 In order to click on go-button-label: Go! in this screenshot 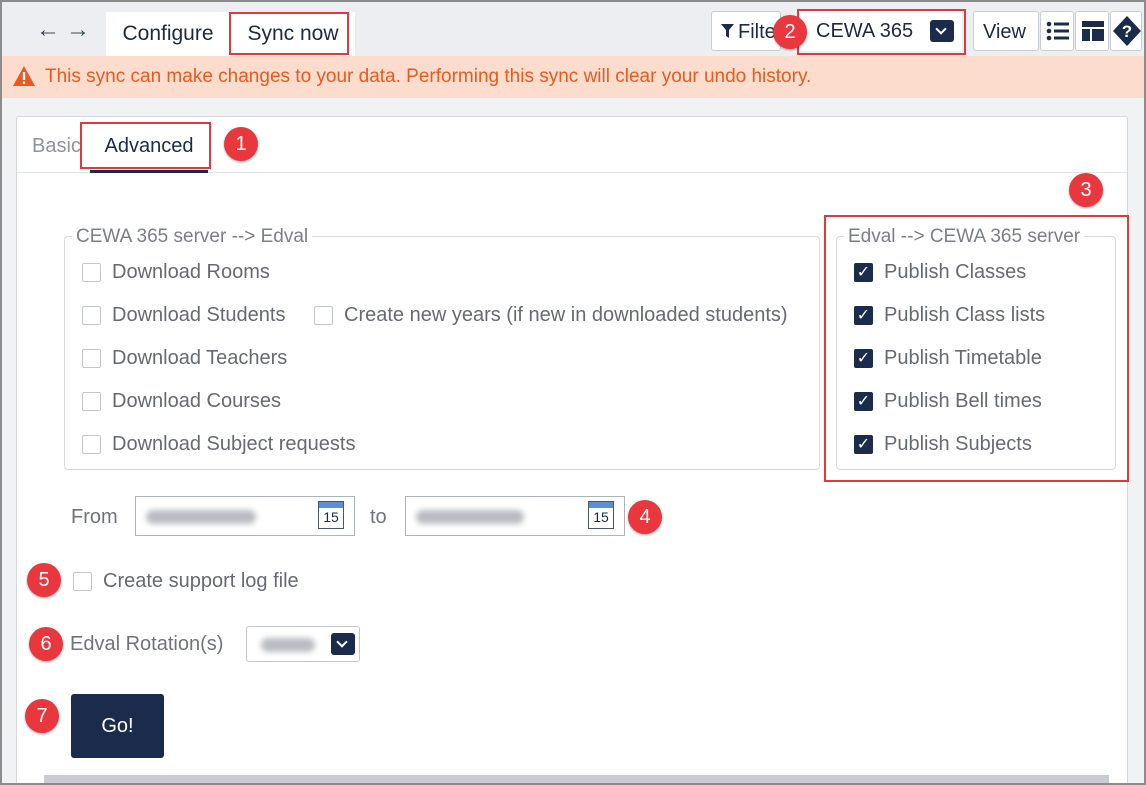, I will do `click(117, 726)`.